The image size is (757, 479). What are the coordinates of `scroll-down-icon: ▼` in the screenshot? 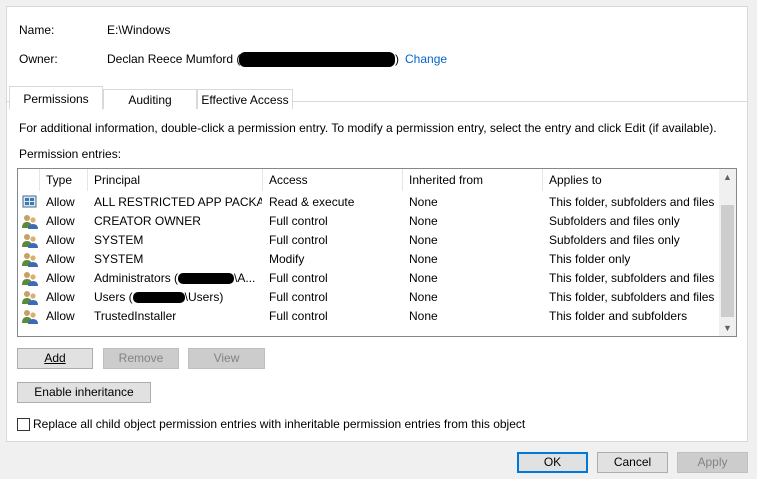 It's located at (727, 328).